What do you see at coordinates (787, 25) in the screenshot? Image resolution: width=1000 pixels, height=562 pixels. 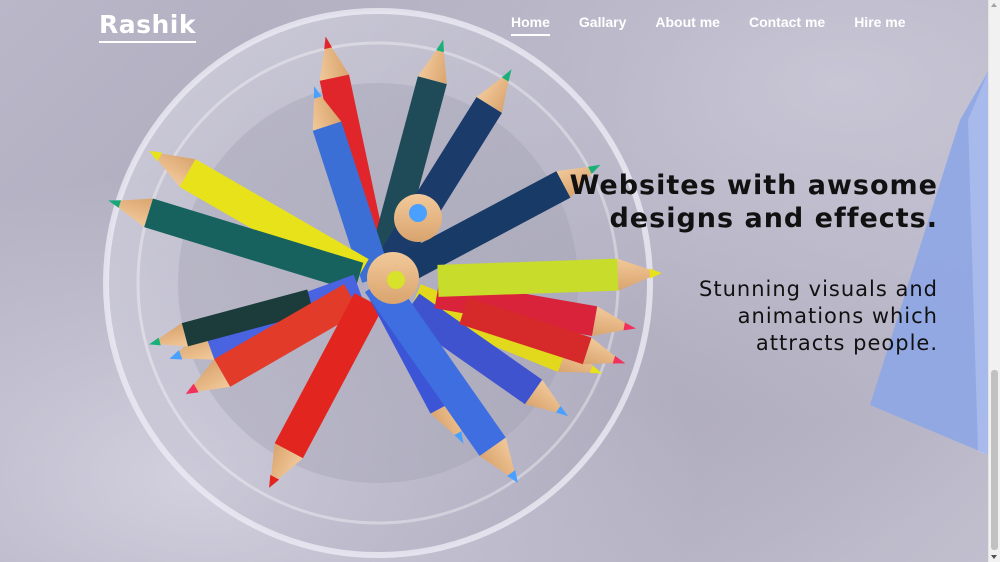 I see `nav-contact-me: Contact me` at bounding box center [787, 25].